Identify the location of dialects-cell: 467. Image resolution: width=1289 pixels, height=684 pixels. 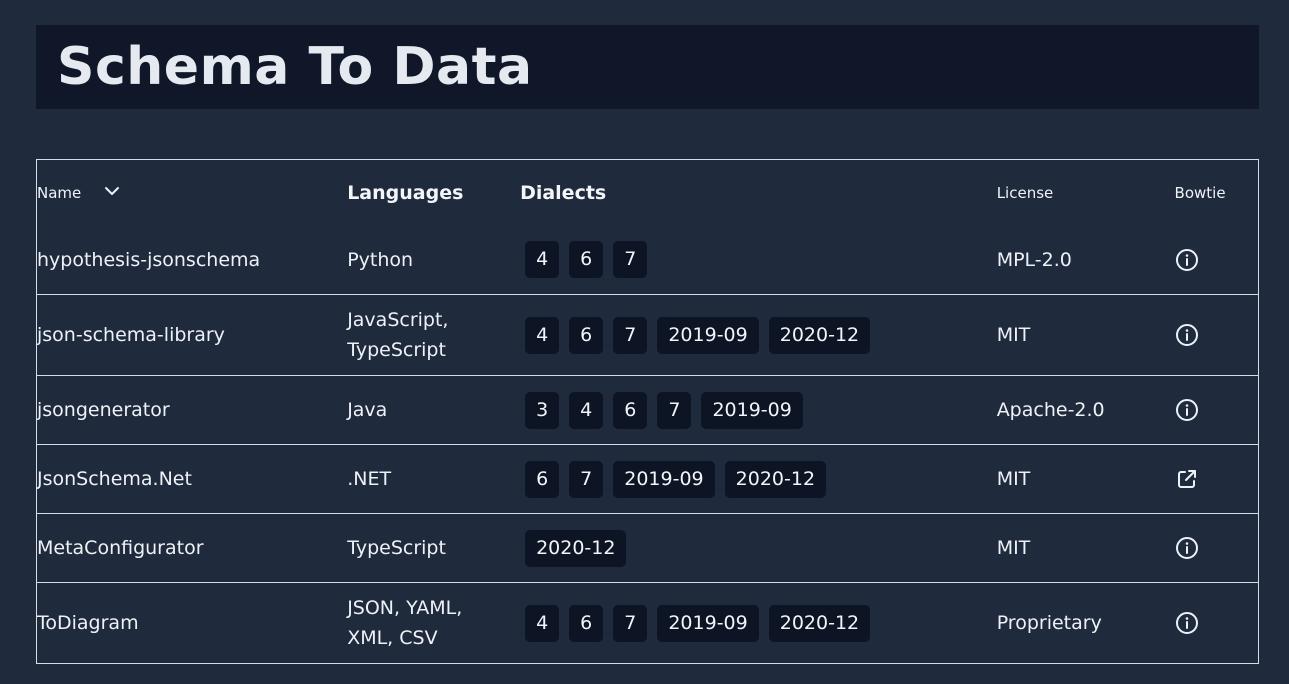
(758, 260).